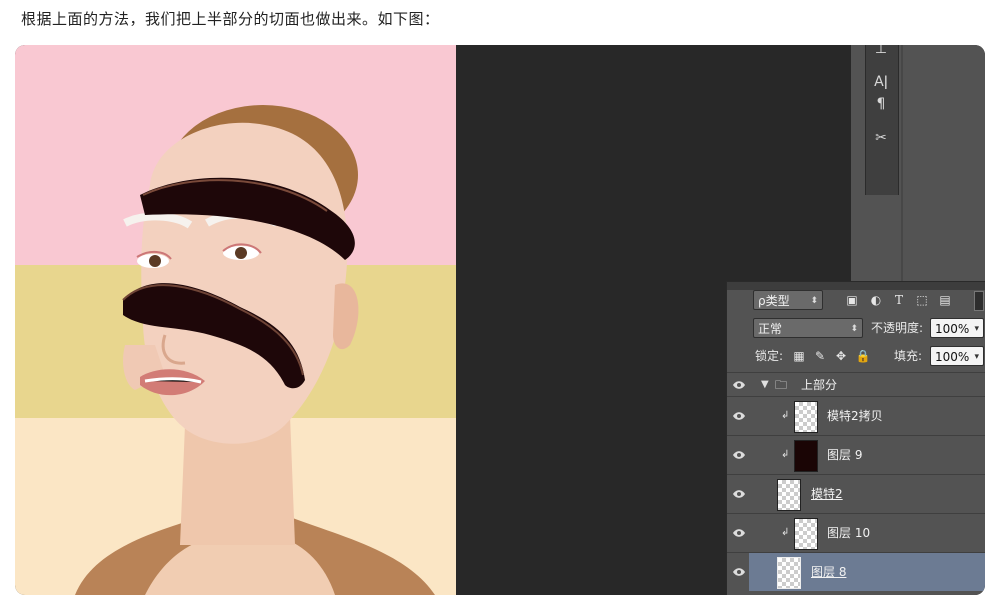 Image resolution: width=1000 pixels, height=601 pixels. What do you see at coordinates (945, 300) in the screenshot?
I see `smart-object-filter-icon: ▤` at bounding box center [945, 300].